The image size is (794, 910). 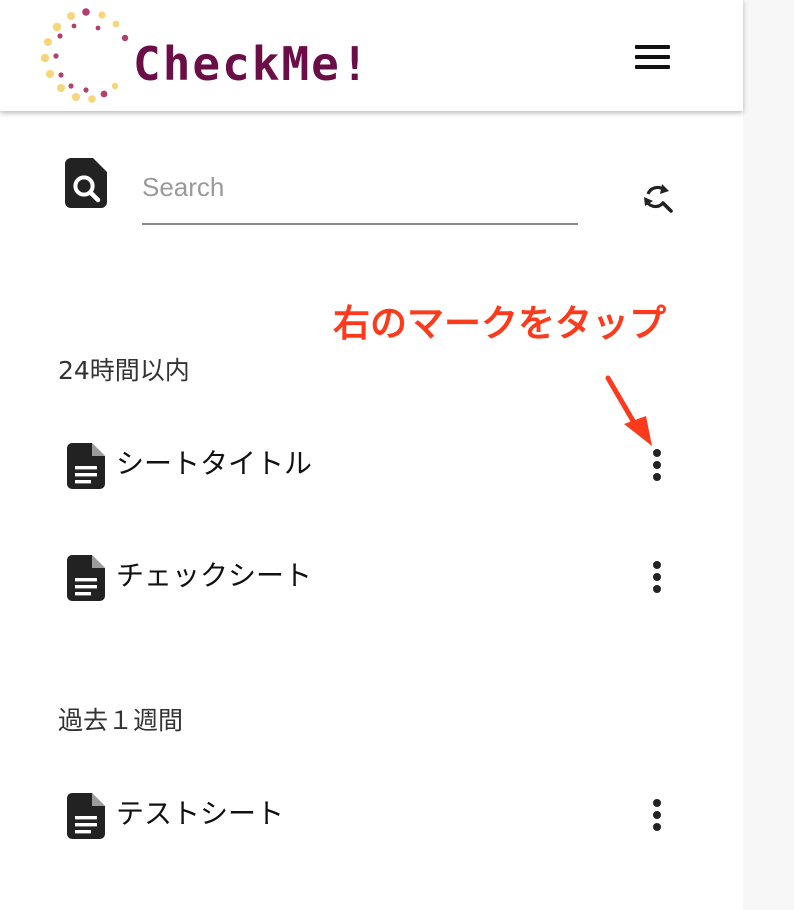 I want to click on search-input, so click(x=360, y=187).